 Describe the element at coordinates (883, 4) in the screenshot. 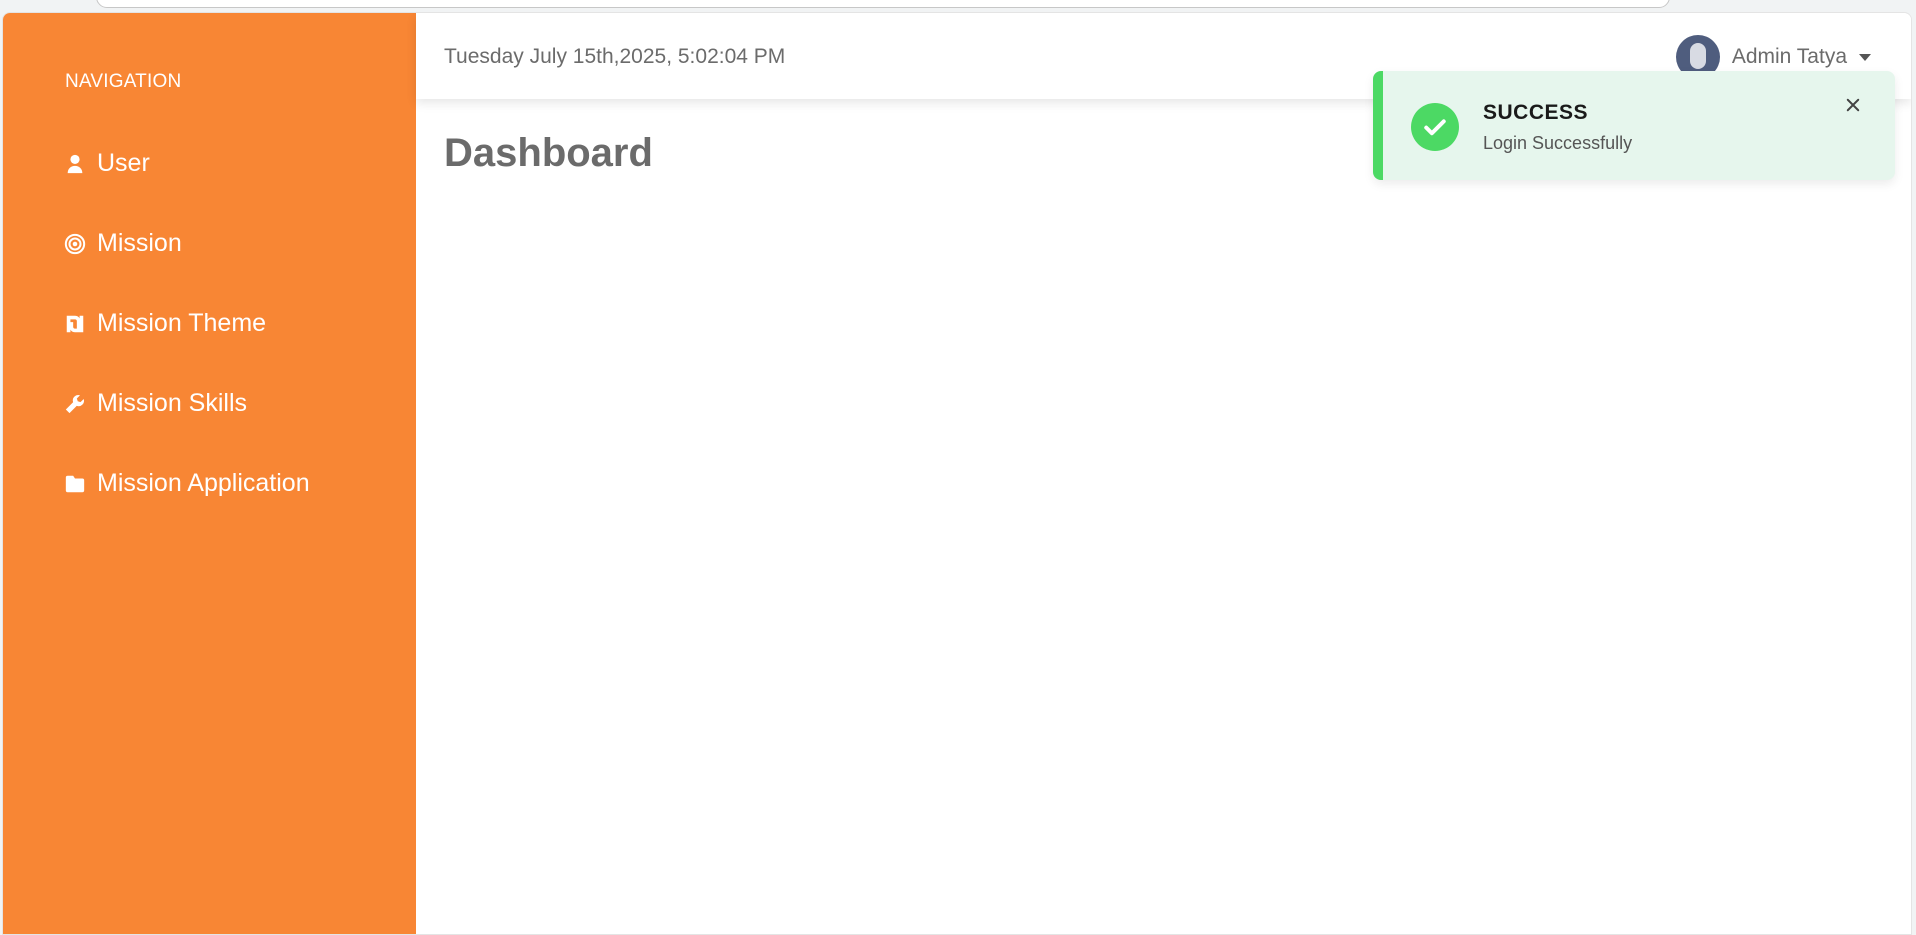

I see `address-bar` at that location.